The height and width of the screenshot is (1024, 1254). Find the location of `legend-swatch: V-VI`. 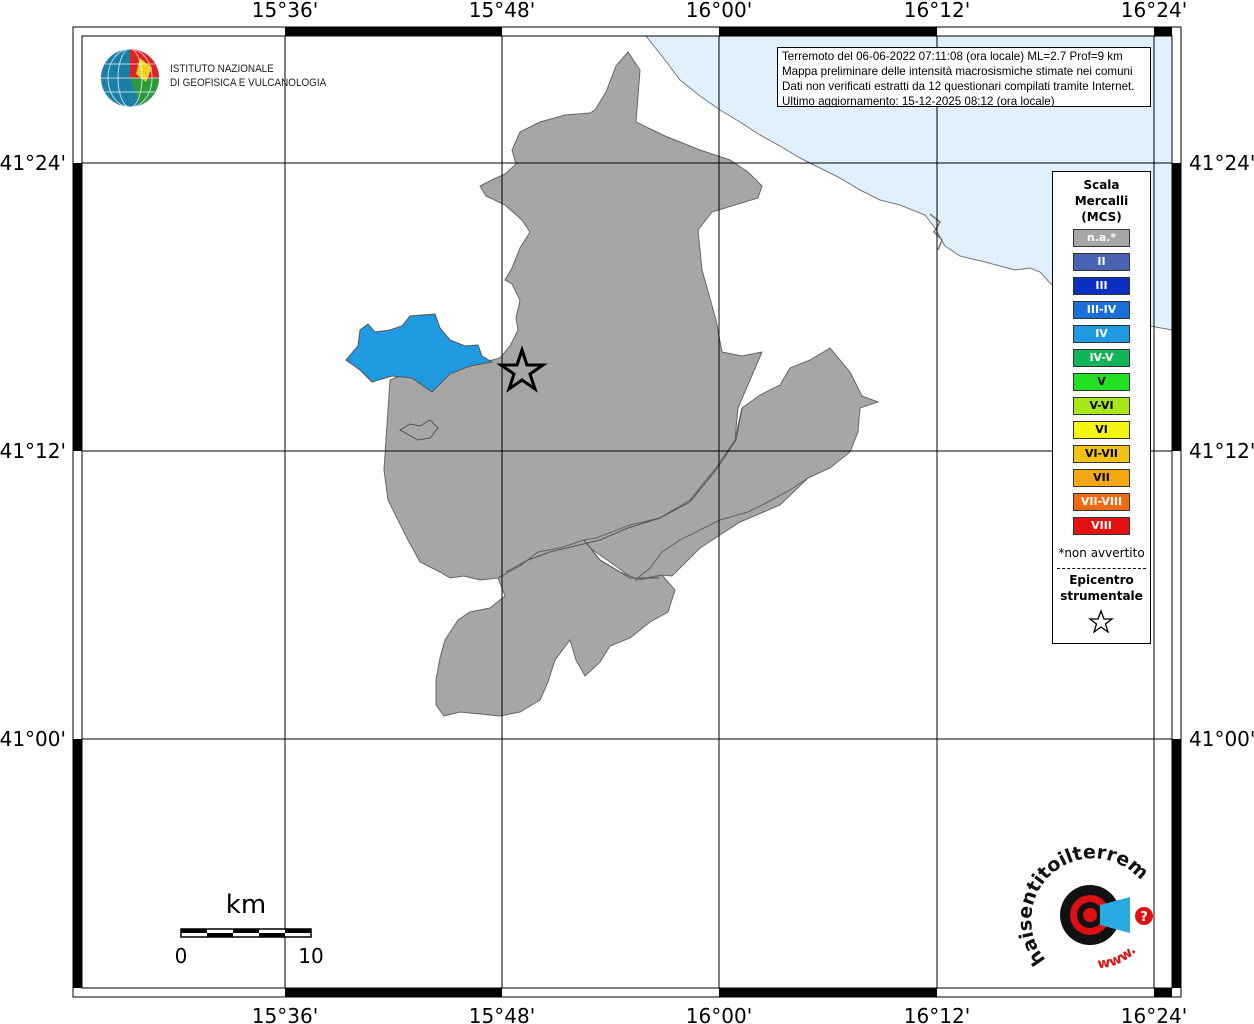

legend-swatch: V-VI is located at coordinates (1101, 406).